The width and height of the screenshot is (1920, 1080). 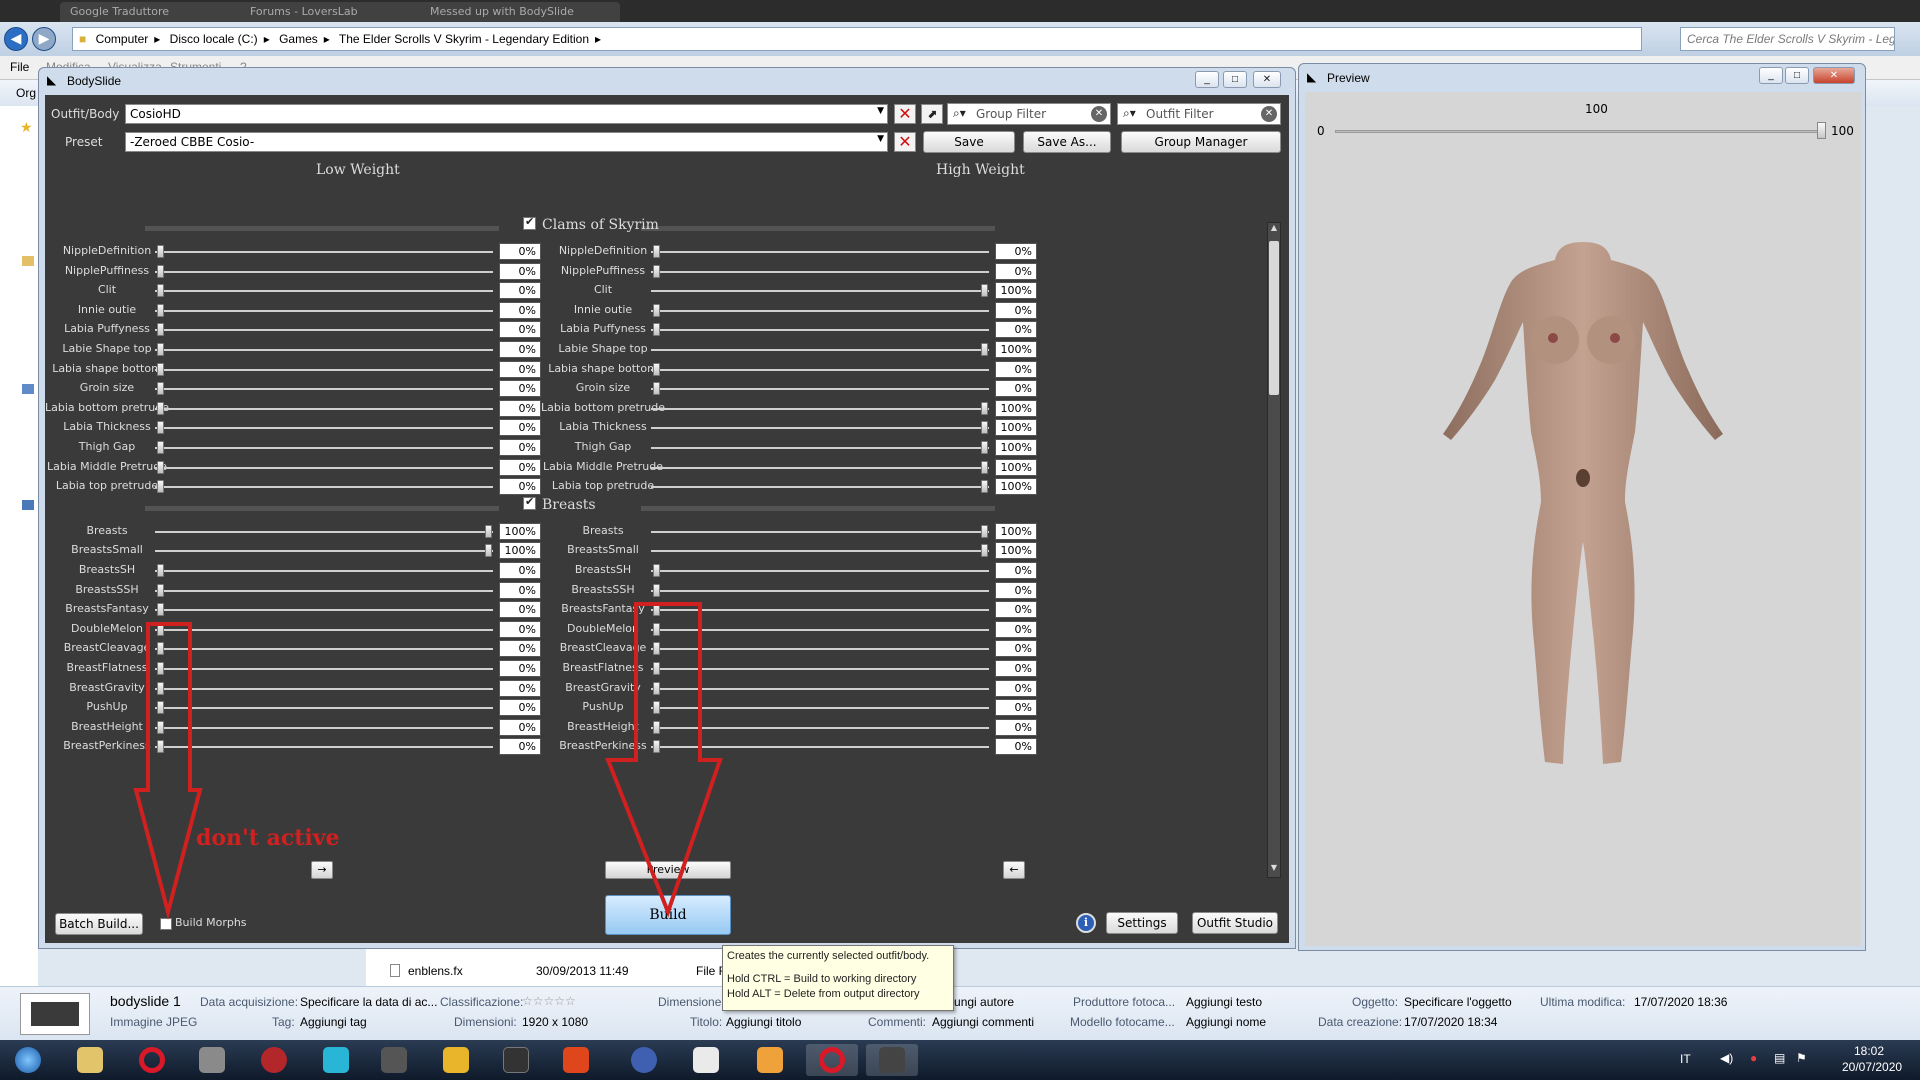 I want to click on preview-button: Preview, so click(x=668, y=870).